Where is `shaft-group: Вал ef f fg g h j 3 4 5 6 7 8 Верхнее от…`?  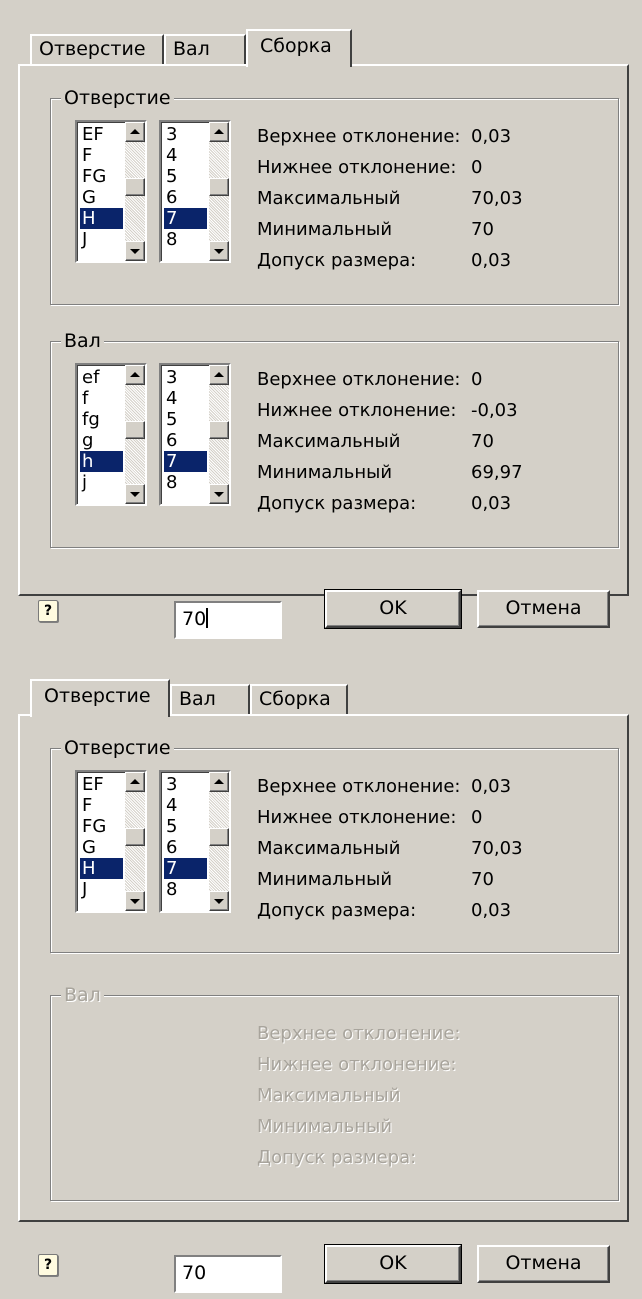
shaft-group: Вал ef f fg g h j 3 4 5 6 7 8 Верхнее от… is located at coordinates (334, 438).